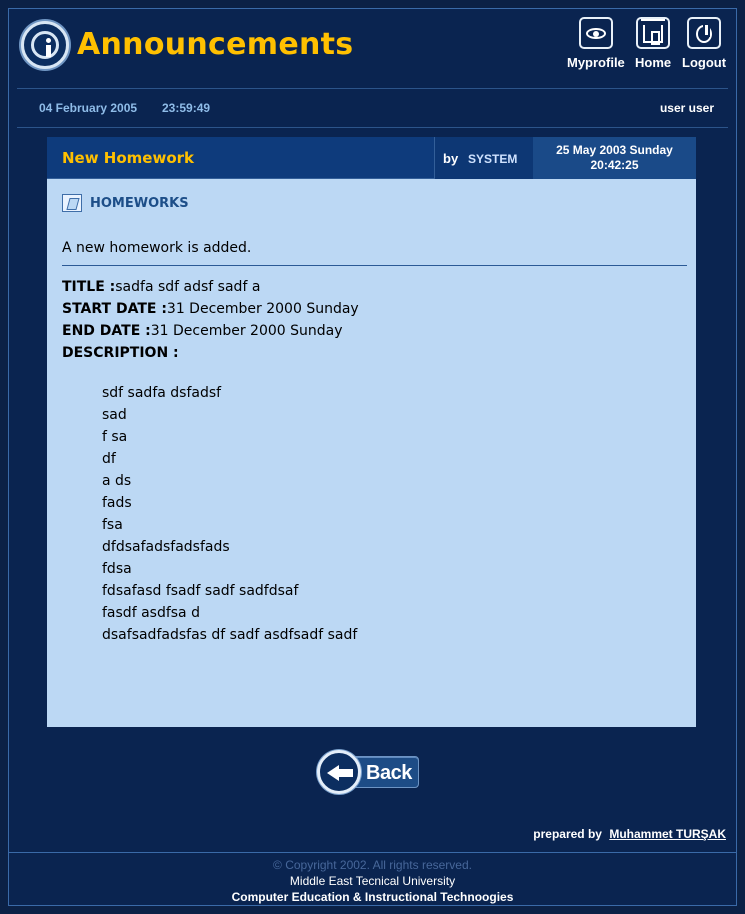 The image size is (745, 914). What do you see at coordinates (186, 108) in the screenshot?
I see `current-time: 23:59:49` at bounding box center [186, 108].